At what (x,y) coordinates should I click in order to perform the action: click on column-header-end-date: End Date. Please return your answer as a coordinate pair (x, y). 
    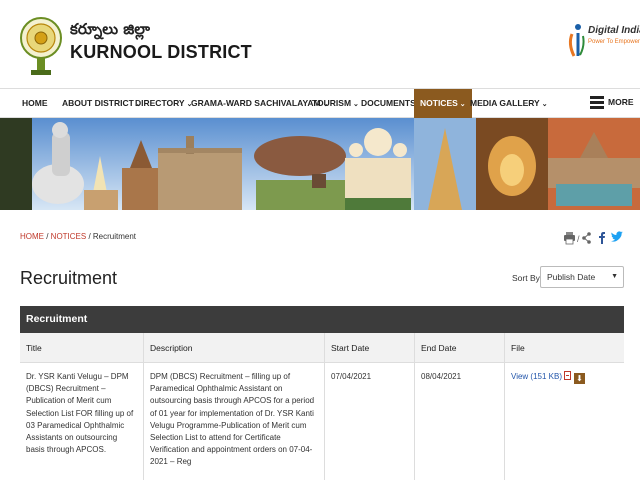
    Looking at the image, I should click on (459, 348).